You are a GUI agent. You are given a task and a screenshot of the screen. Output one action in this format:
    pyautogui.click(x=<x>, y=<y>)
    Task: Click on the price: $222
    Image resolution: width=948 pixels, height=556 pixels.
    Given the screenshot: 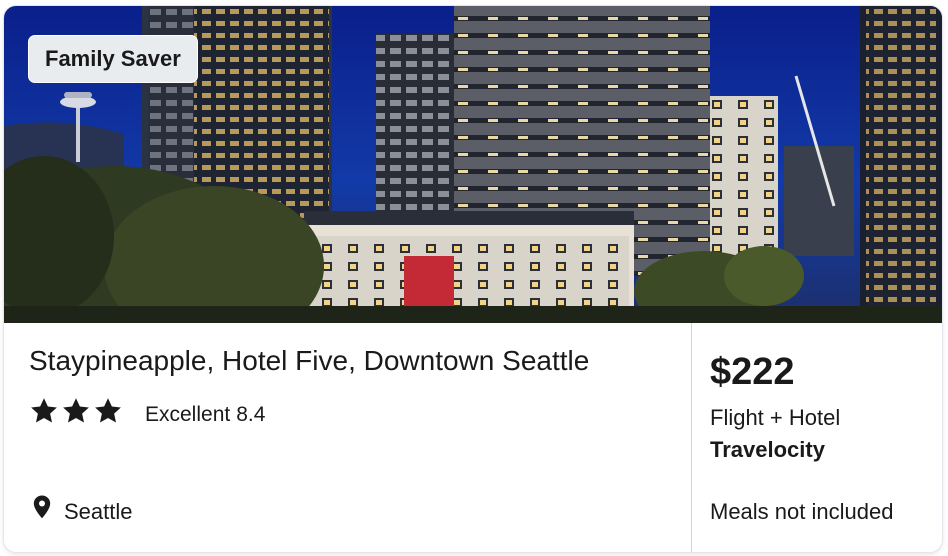 What is the action you would take?
    pyautogui.click(x=752, y=372)
    